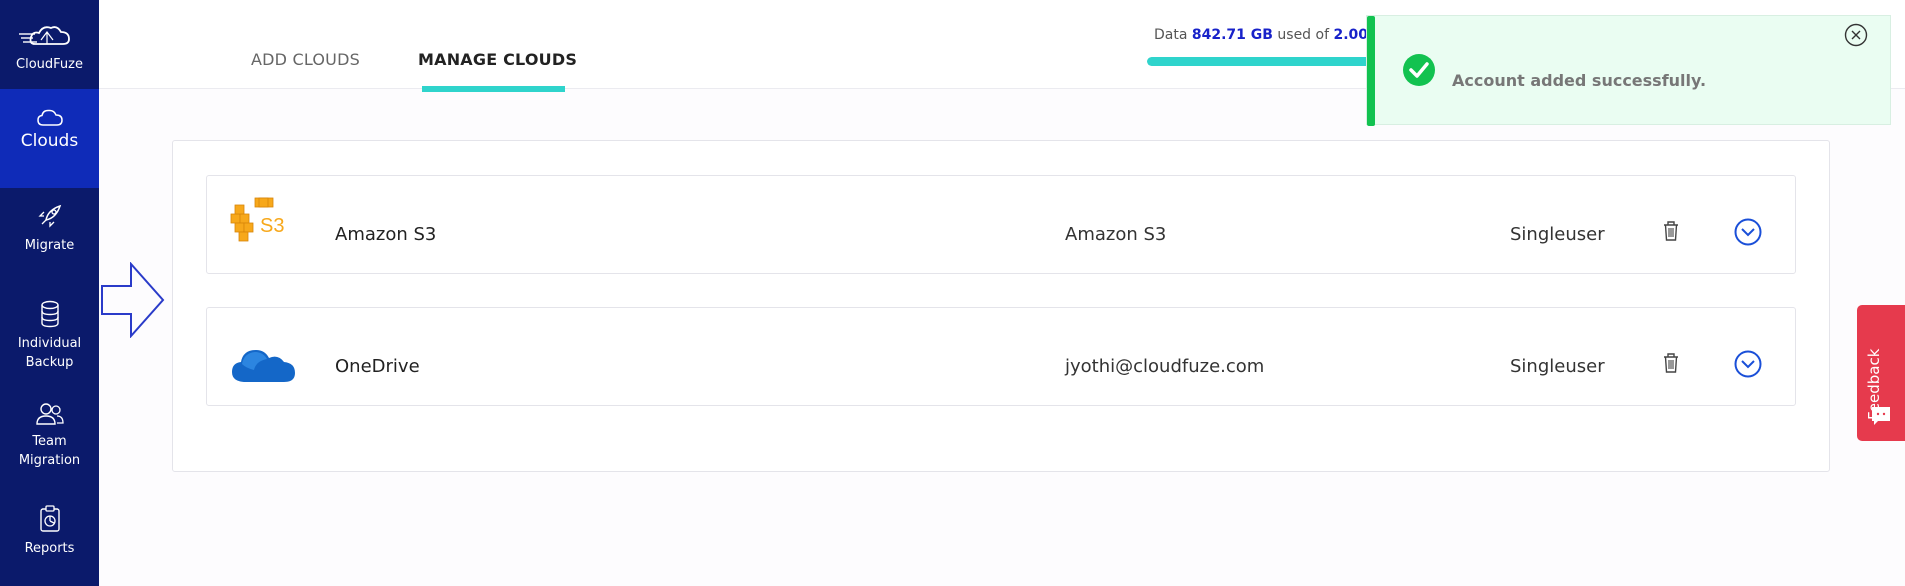 This screenshot has width=1905, height=586. Describe the element at coordinates (272, 226) in the screenshot. I see `svg-text: S3` at that location.